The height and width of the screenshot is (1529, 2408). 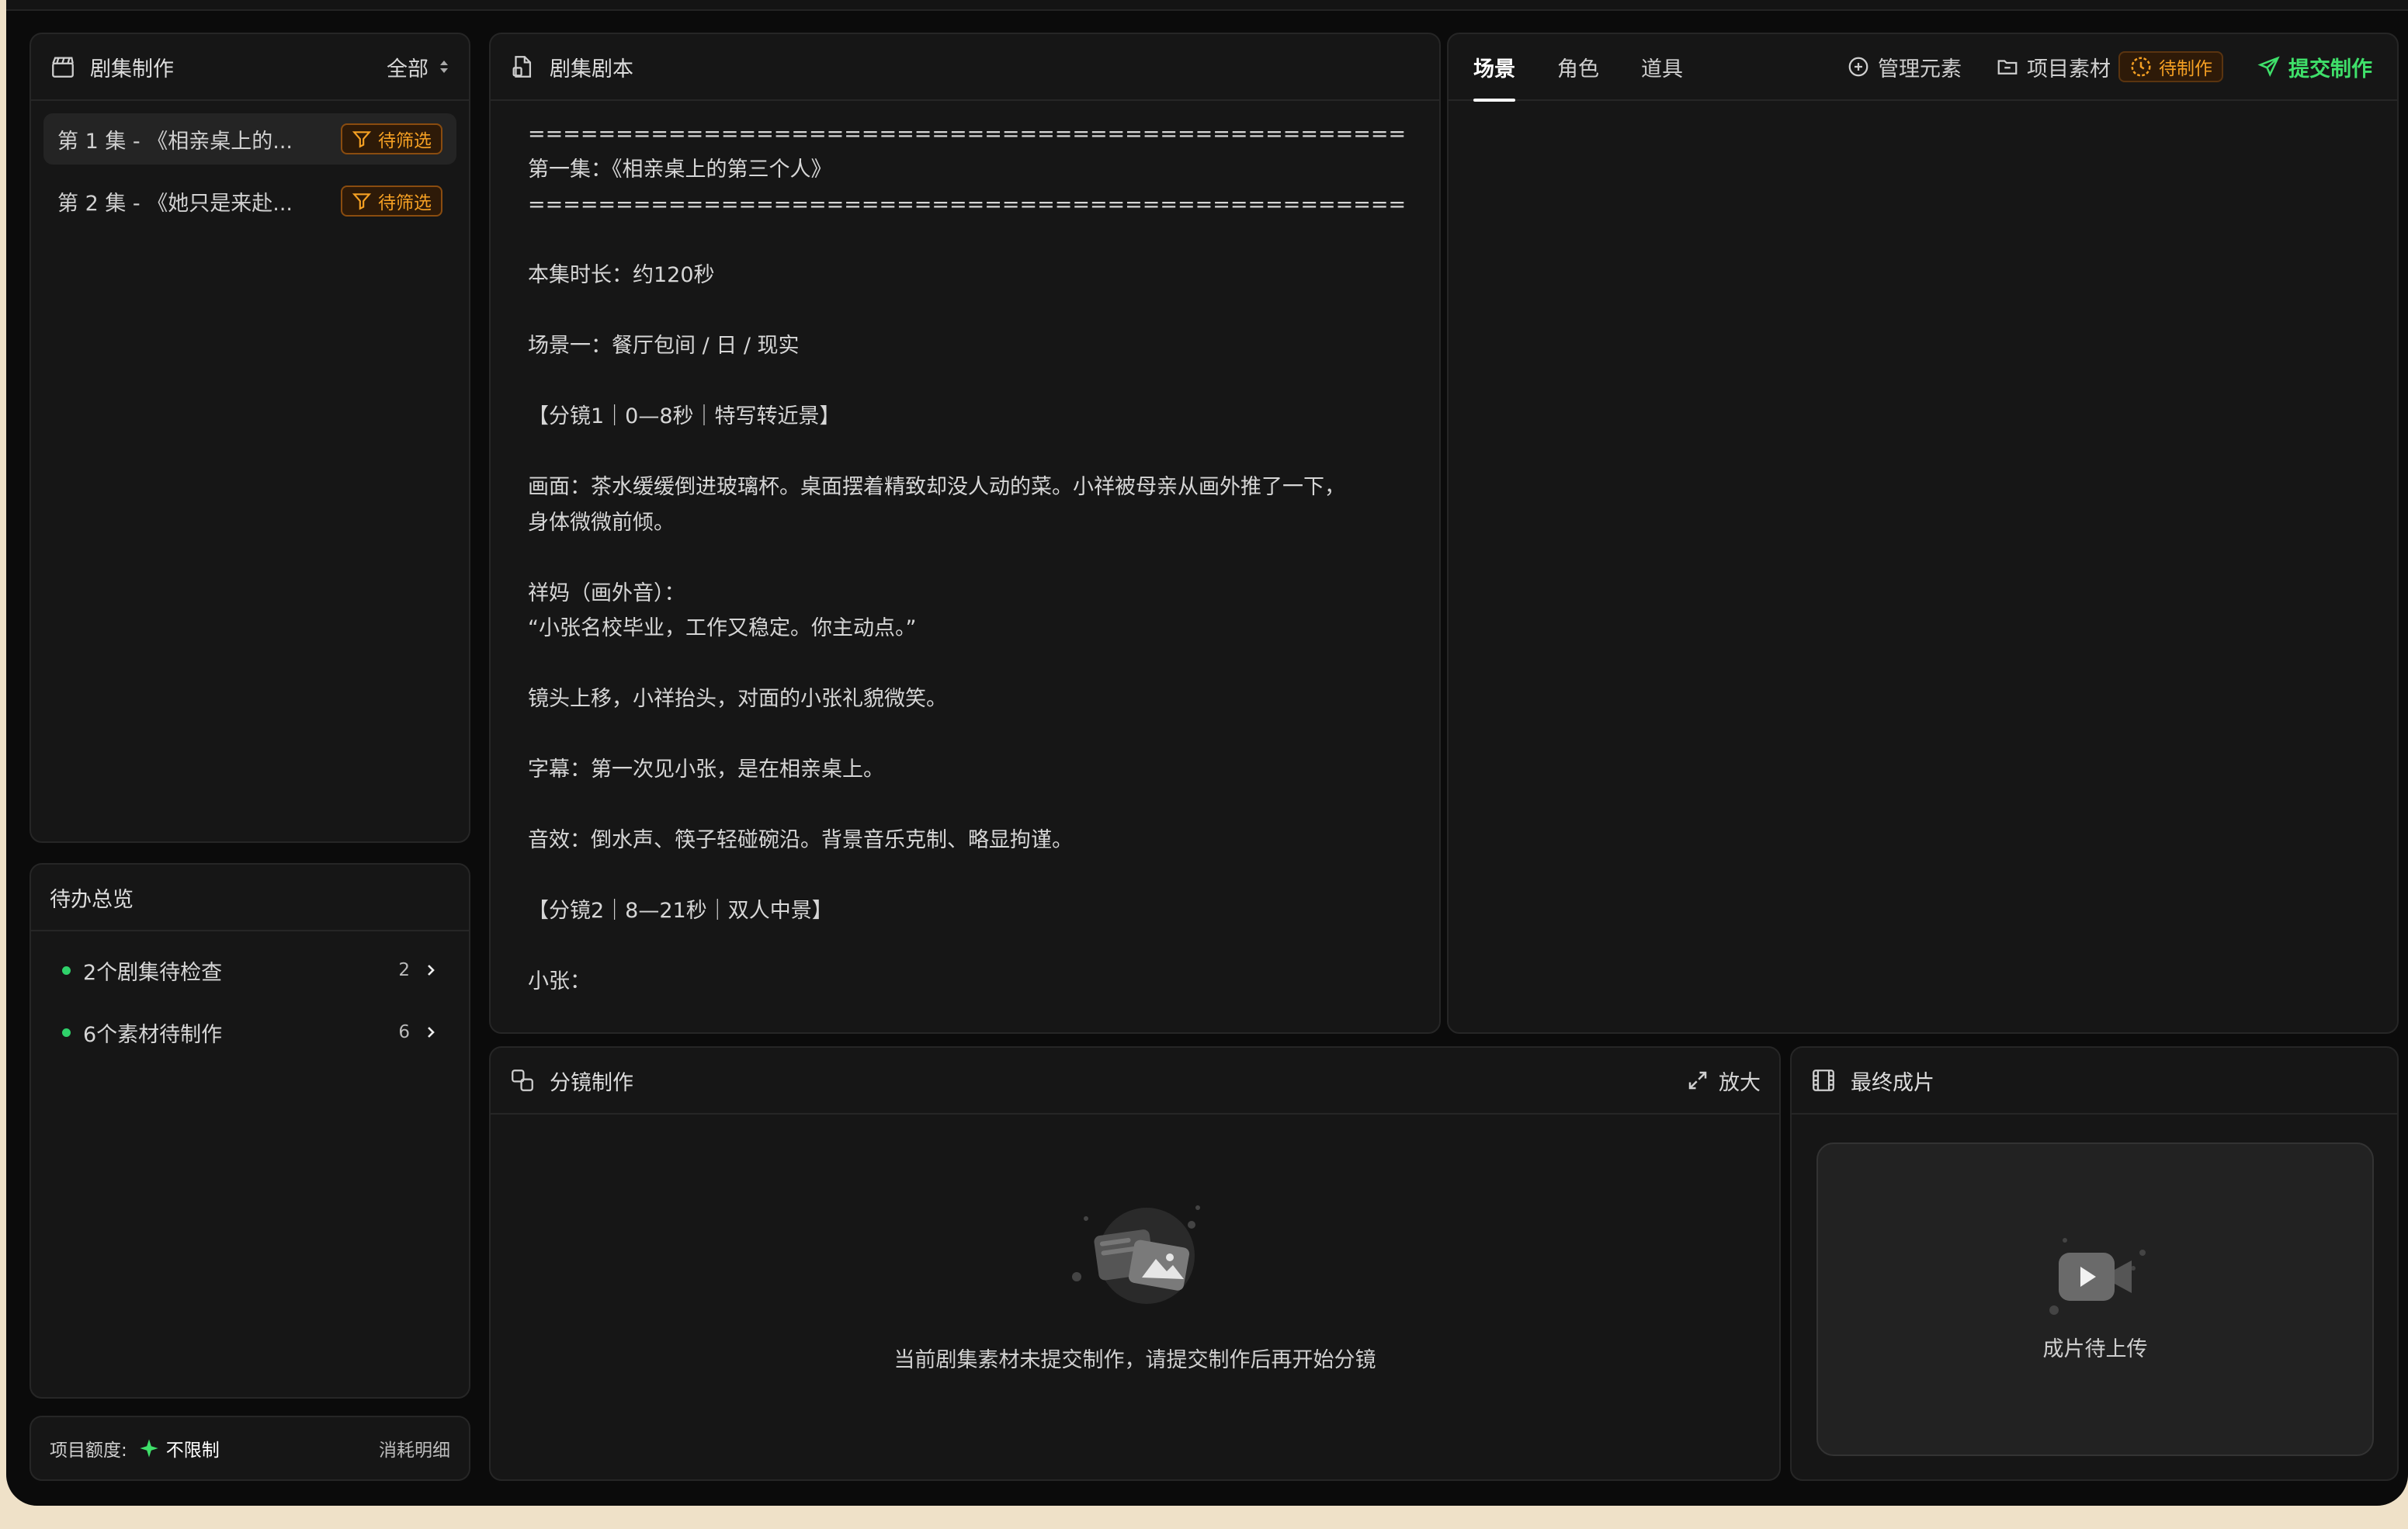 What do you see at coordinates (1697, 1080) in the screenshot?
I see `expand-icon` at bounding box center [1697, 1080].